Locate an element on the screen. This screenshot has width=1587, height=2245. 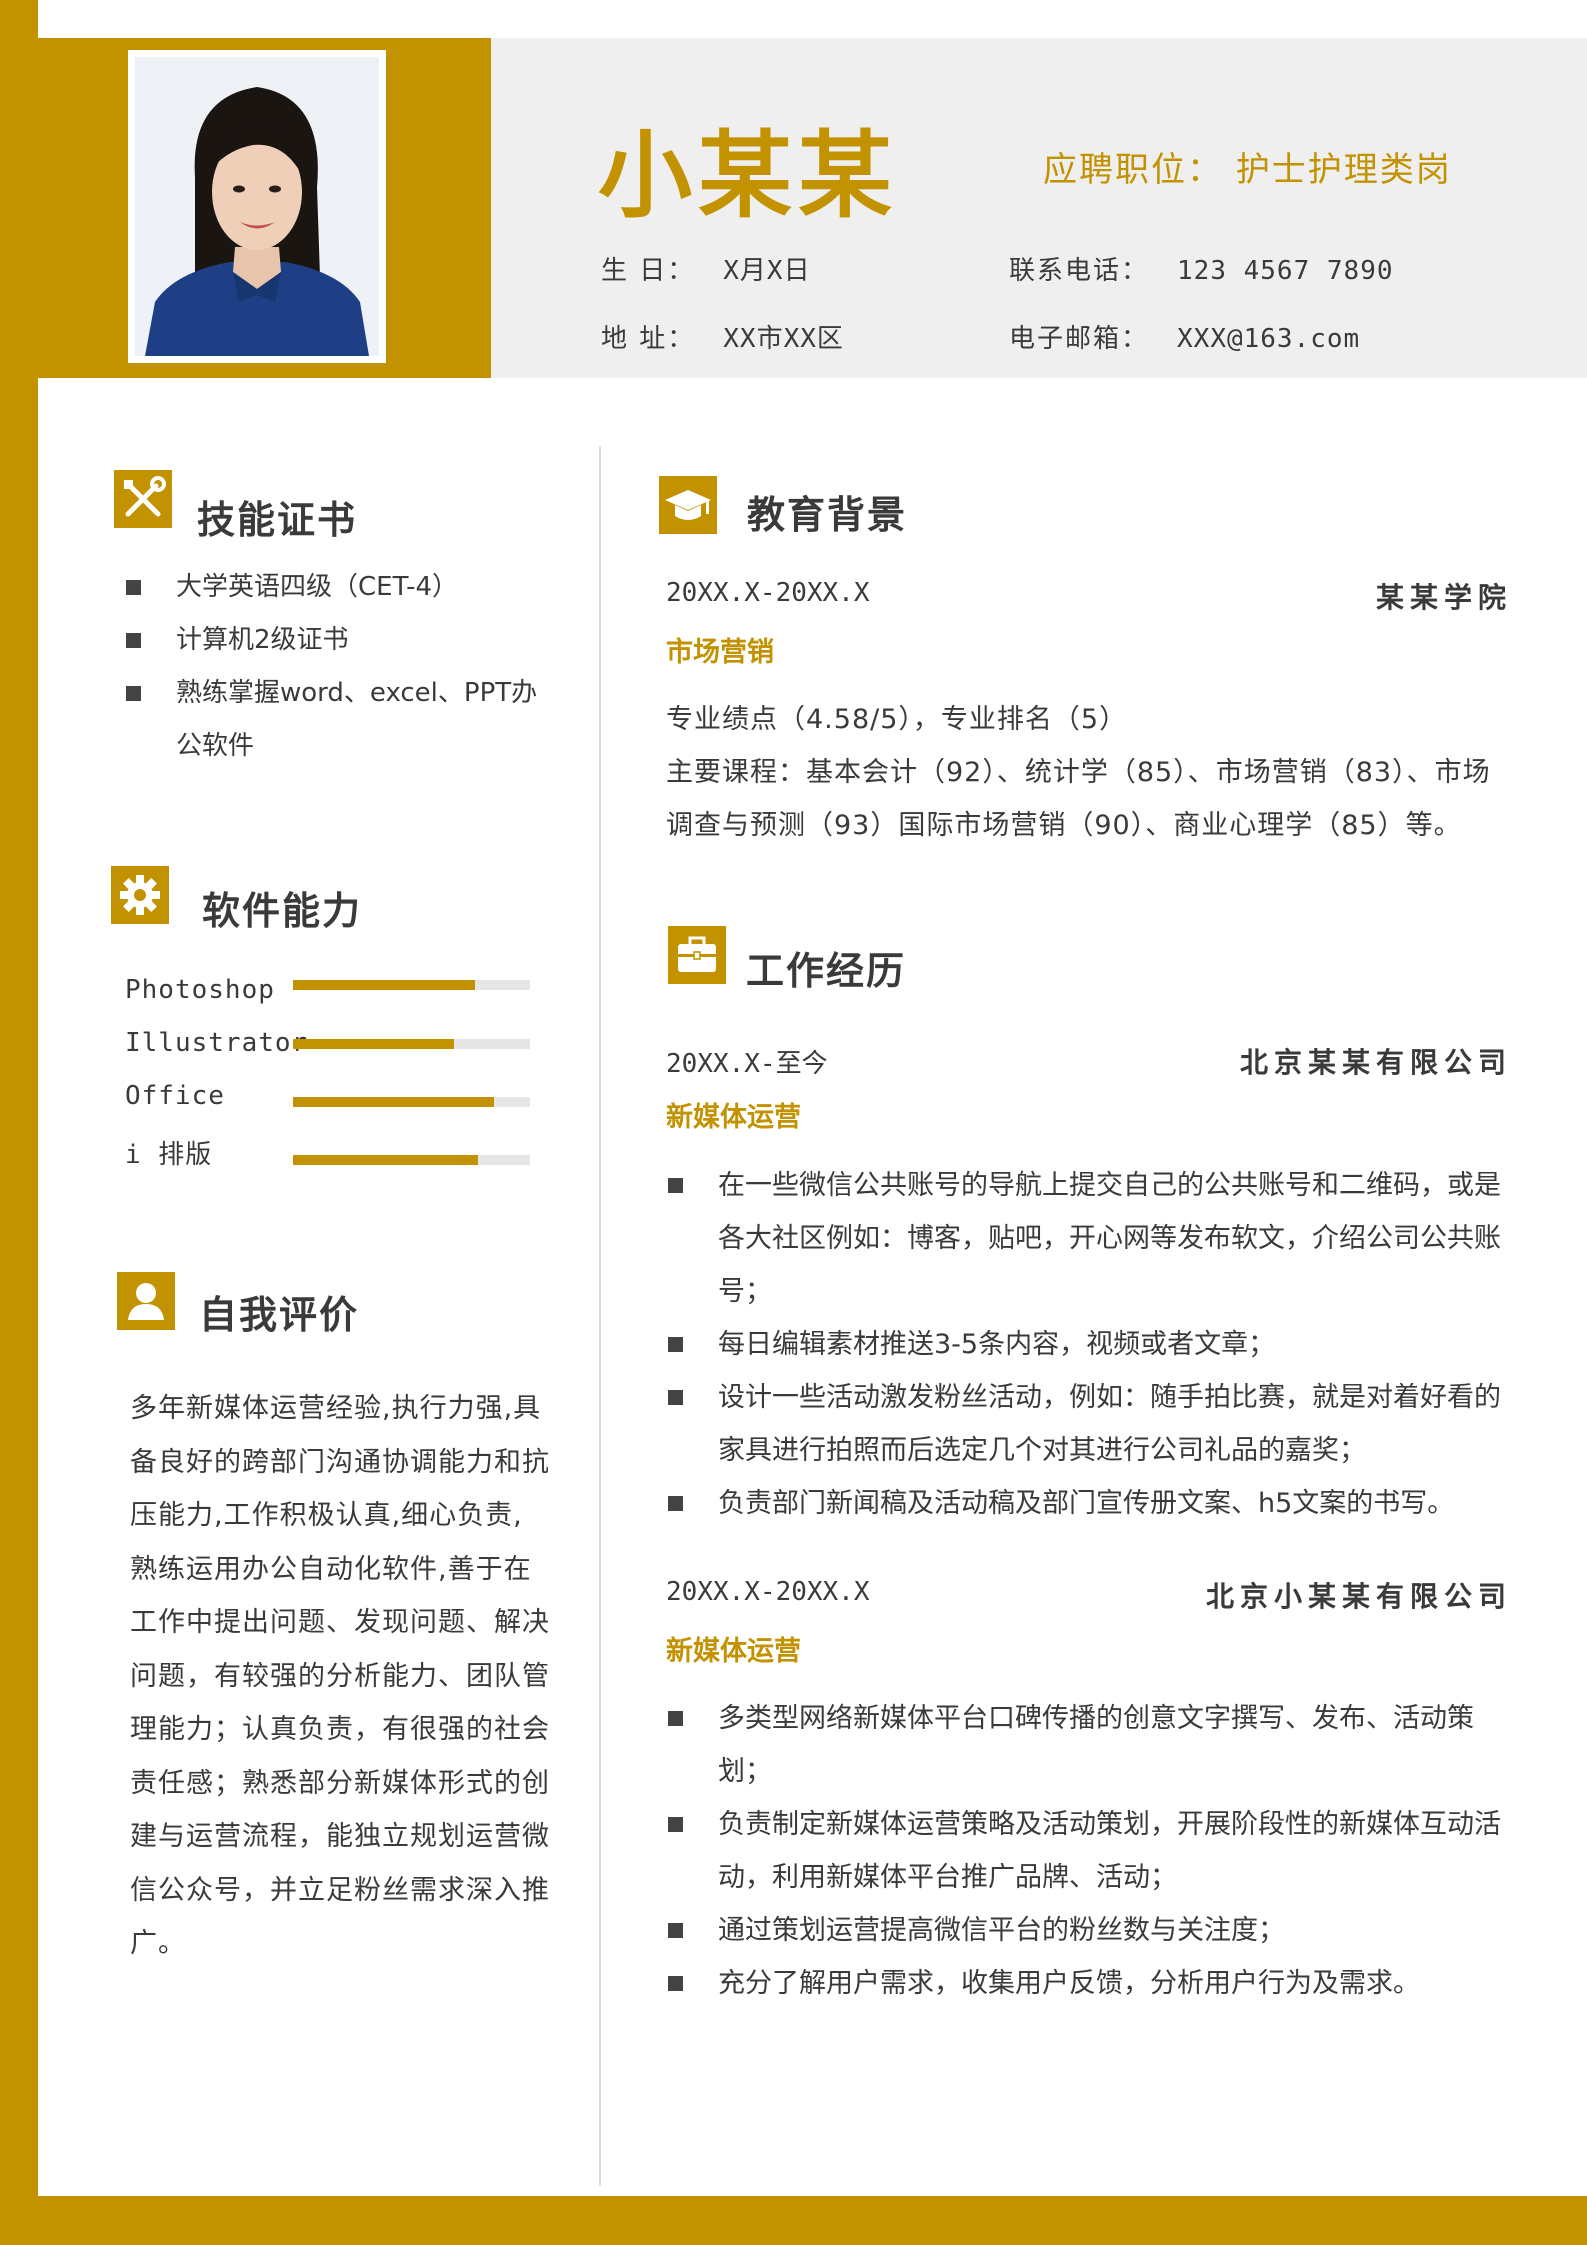
address-info: 地 址： XX市XX区 is located at coordinates (722, 336).